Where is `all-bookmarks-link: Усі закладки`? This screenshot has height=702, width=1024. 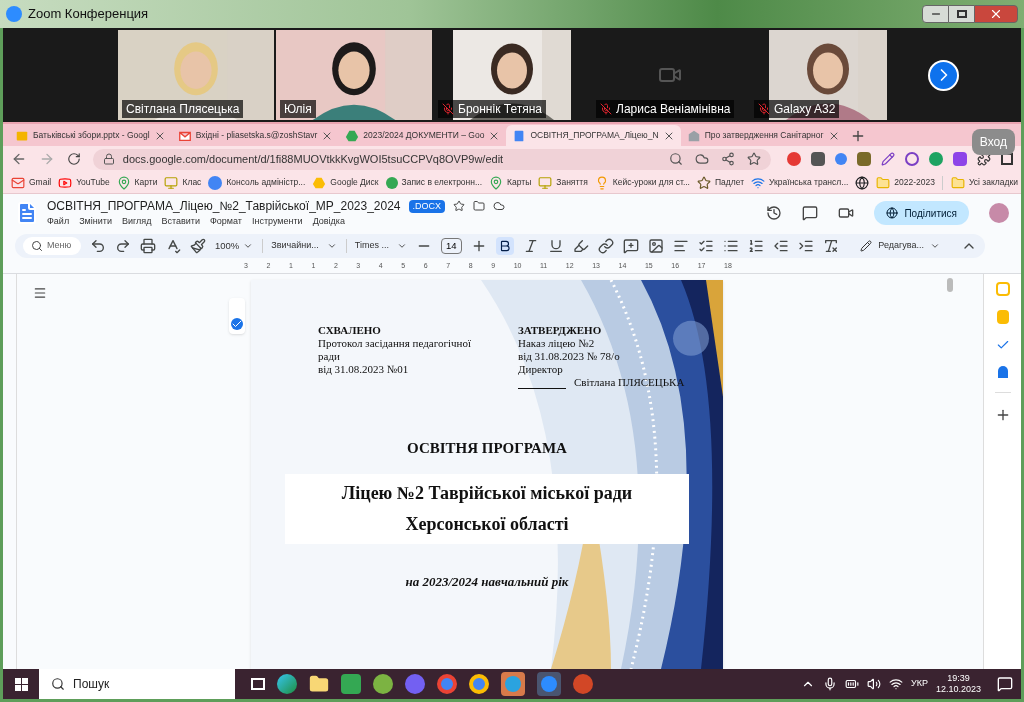
all-bookmarks-link: Усі закладки is located at coordinates (993, 182).